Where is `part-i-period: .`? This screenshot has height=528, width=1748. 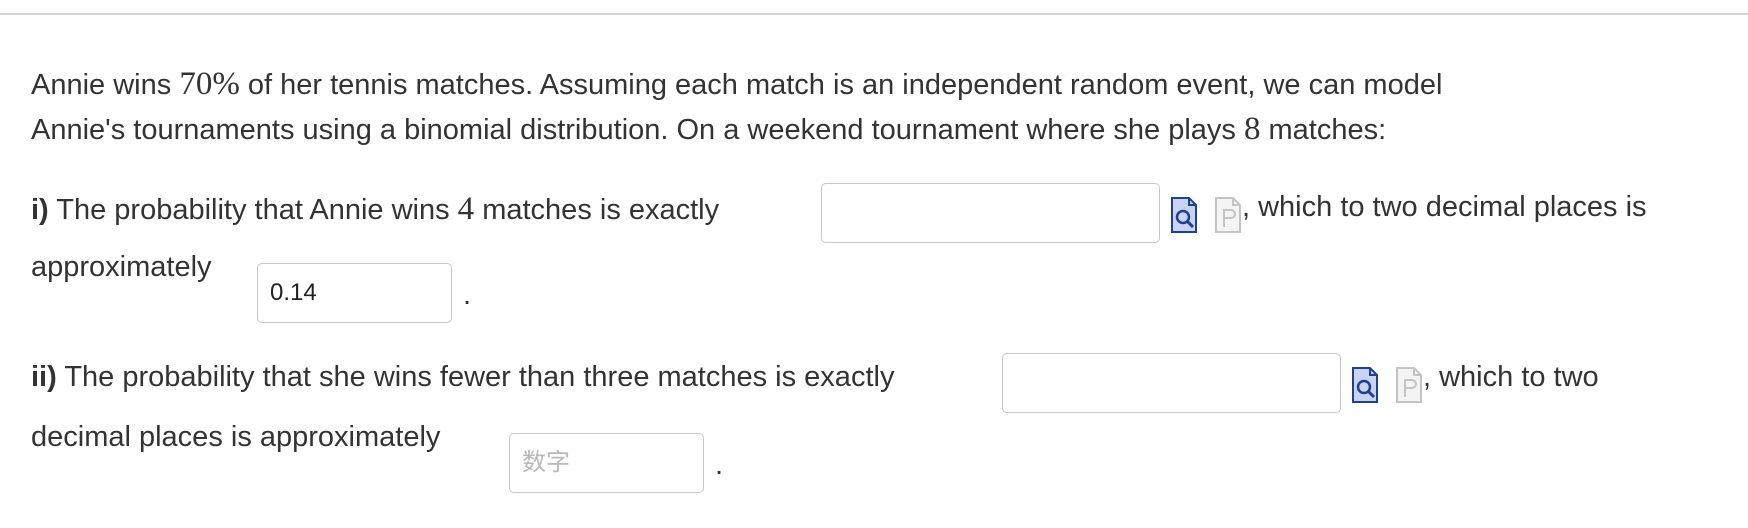 part-i-period: . is located at coordinates (467, 295).